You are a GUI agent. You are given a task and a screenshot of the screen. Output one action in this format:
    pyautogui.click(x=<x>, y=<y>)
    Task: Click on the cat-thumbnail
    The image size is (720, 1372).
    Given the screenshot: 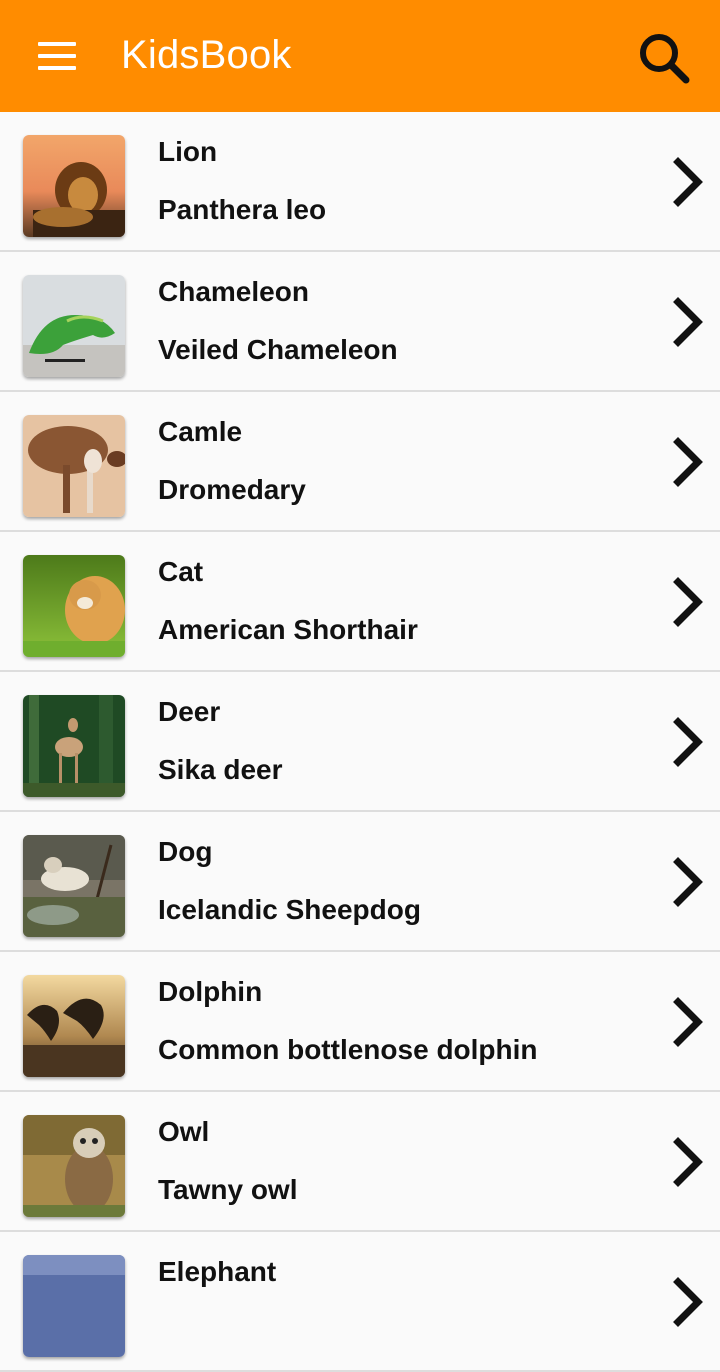 What is the action you would take?
    pyautogui.click(x=74, y=606)
    